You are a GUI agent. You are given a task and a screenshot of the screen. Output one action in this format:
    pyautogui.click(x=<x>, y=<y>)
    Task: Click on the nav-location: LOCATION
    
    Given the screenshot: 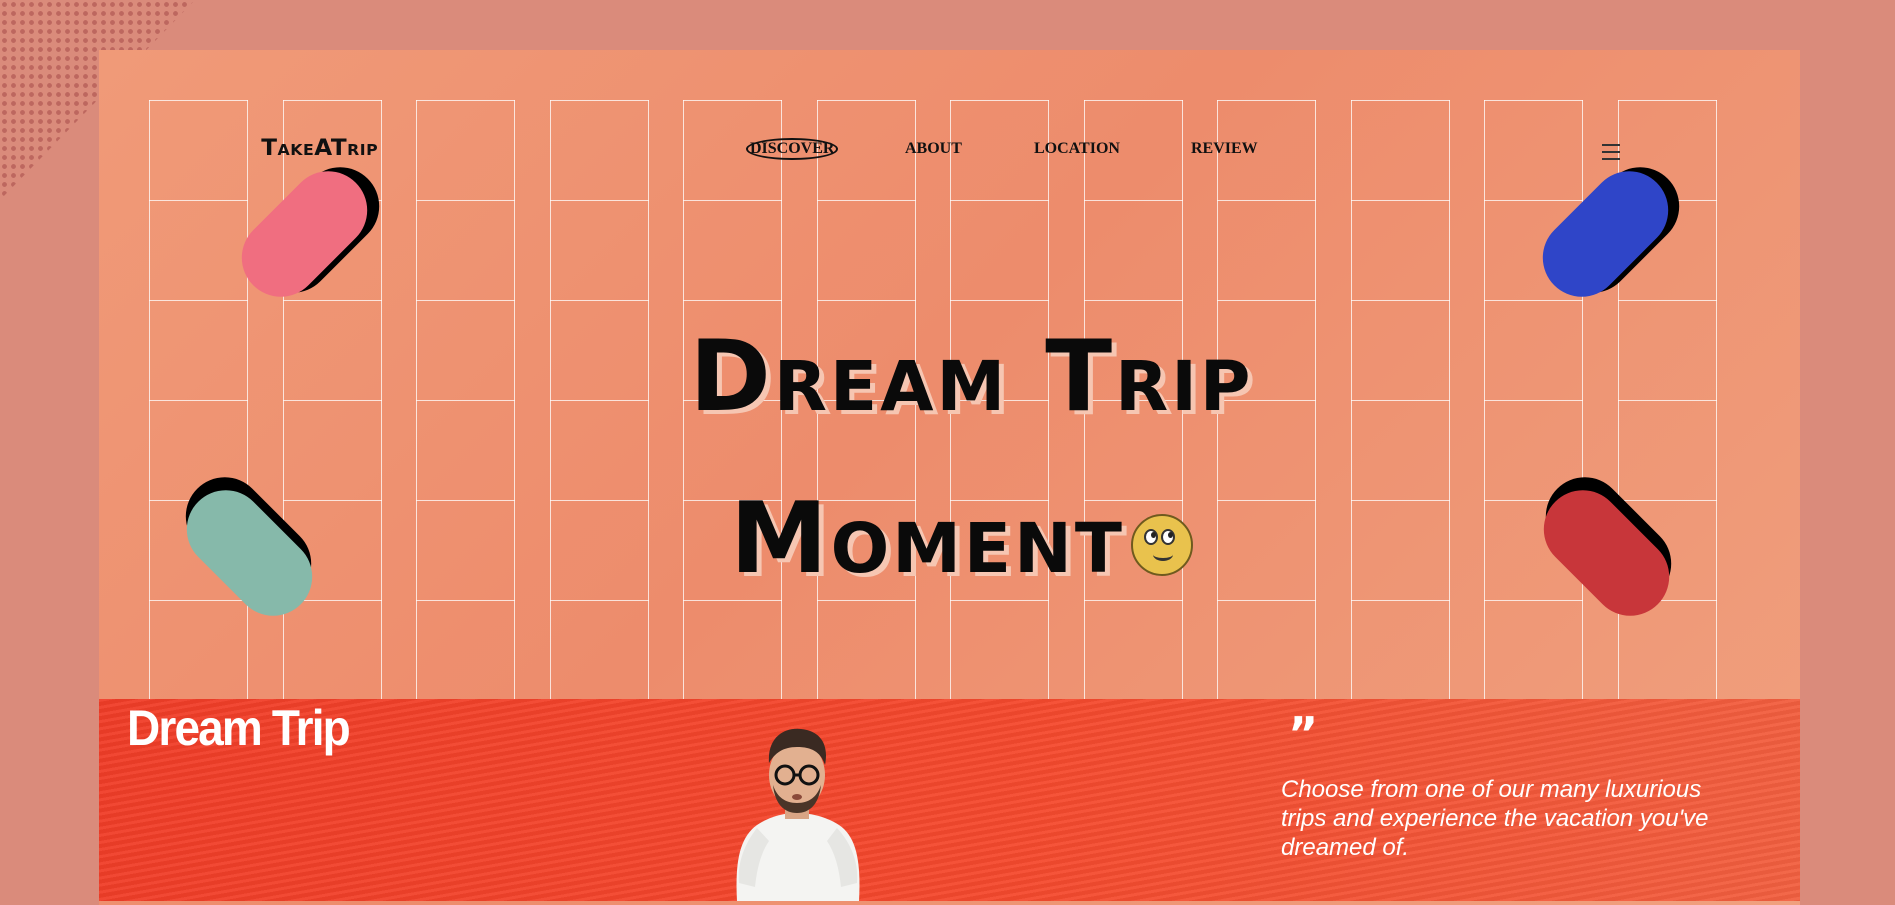 What is the action you would take?
    pyautogui.click(x=1077, y=149)
    